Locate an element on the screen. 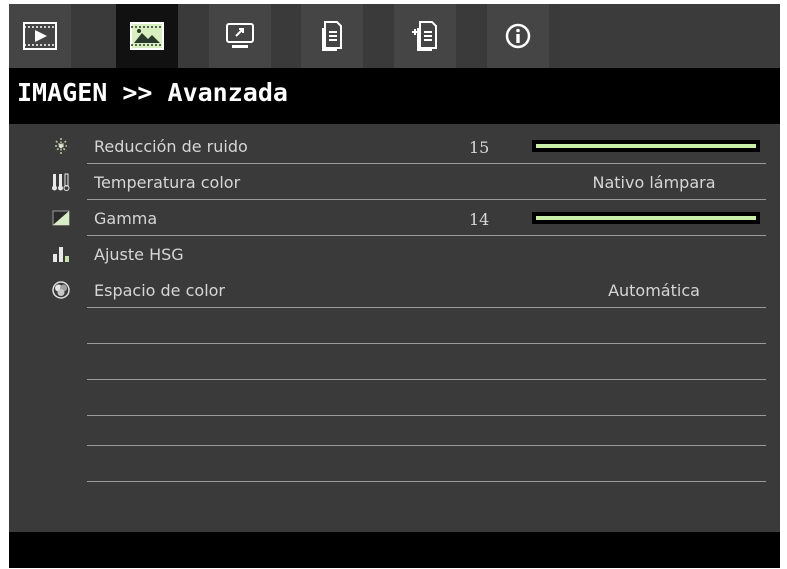 Image resolution: width=787 pixels, height=569 pixels. page-title: IMAGEN >> Avanzada is located at coordinates (152, 92).